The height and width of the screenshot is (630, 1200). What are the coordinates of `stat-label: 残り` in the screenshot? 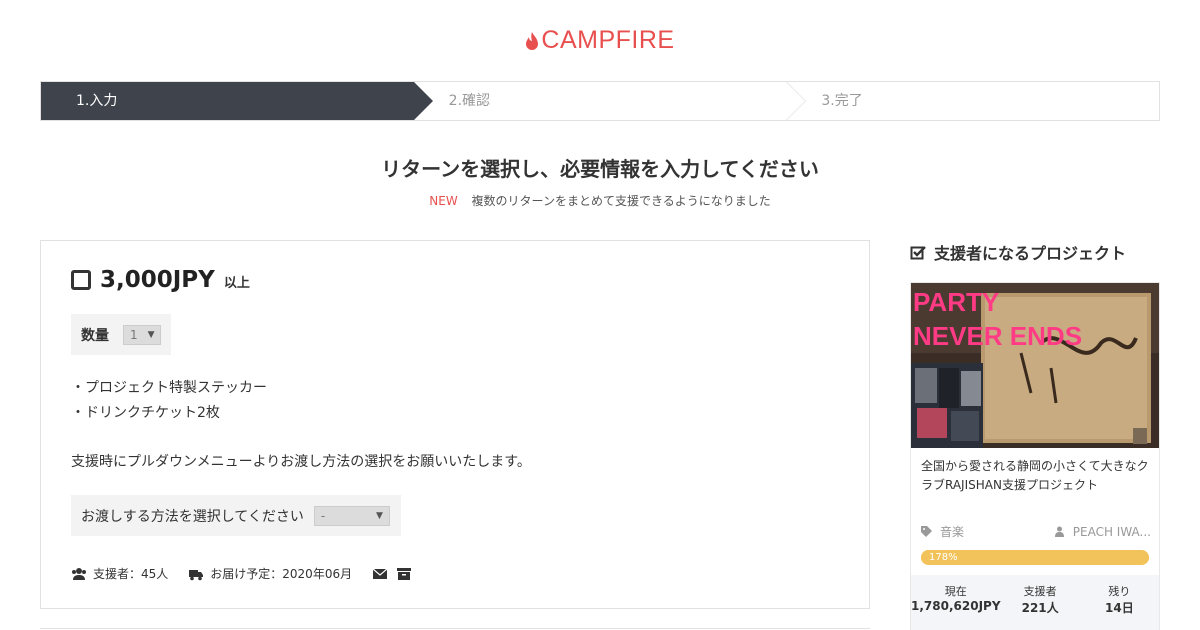 It's located at (1119, 591).